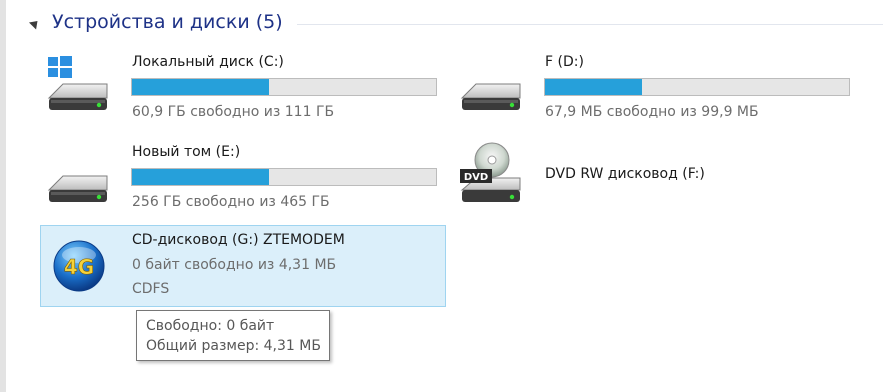  Describe the element at coordinates (35, 23) in the screenshot. I see `collapse-arrow-icon` at that location.